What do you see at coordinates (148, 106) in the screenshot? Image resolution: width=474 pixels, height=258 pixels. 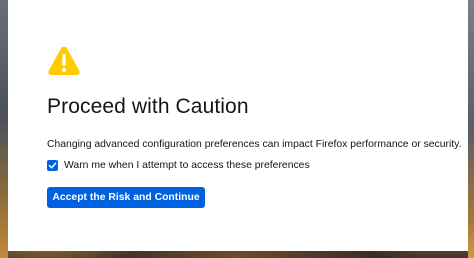 I see `page-title: Proceed with Caution` at bounding box center [148, 106].